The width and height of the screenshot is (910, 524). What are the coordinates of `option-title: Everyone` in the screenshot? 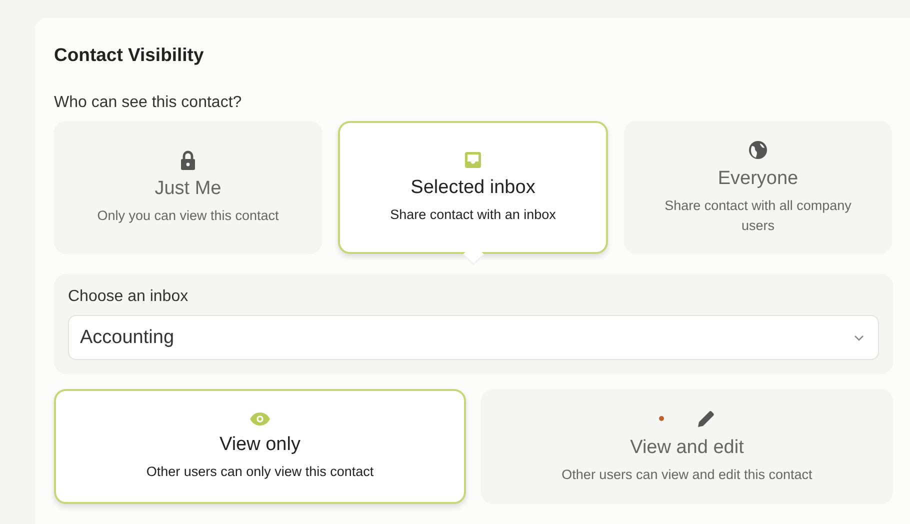 It's located at (758, 179).